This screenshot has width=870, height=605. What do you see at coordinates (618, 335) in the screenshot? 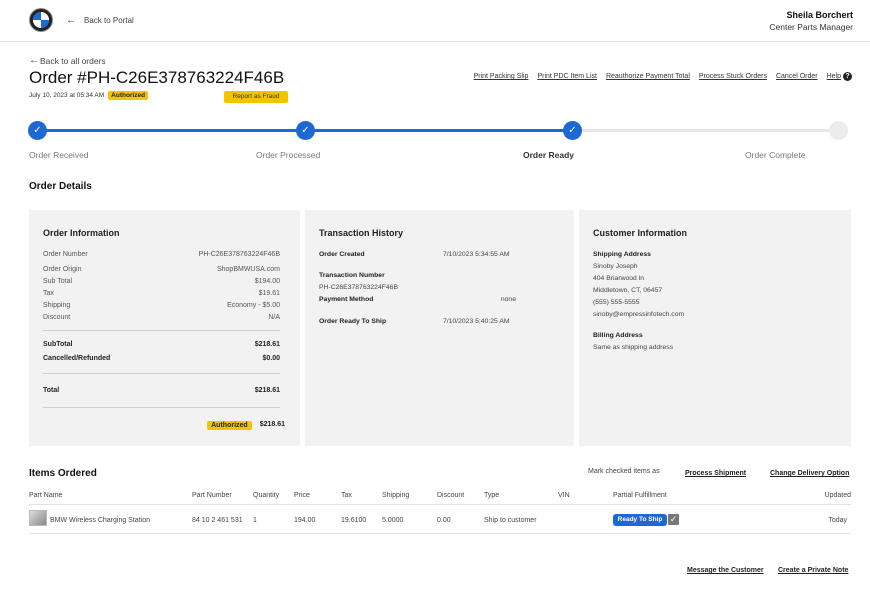
I see `billing-address-label: Billing Address` at bounding box center [618, 335].